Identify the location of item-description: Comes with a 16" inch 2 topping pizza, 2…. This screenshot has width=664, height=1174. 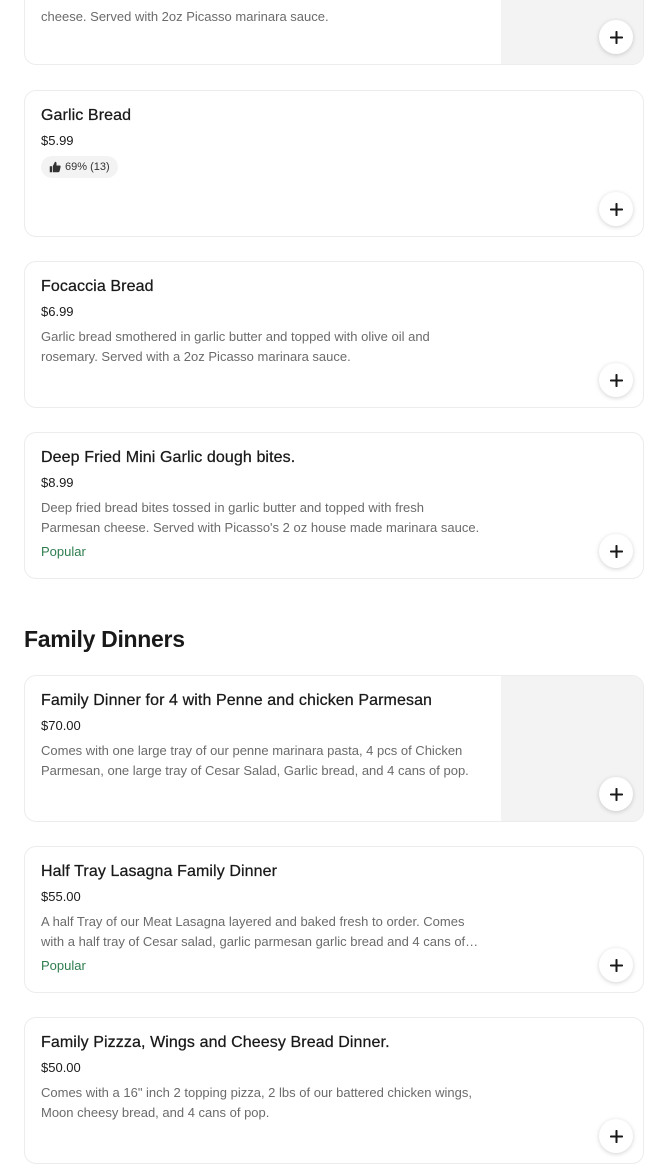
(256, 1102).